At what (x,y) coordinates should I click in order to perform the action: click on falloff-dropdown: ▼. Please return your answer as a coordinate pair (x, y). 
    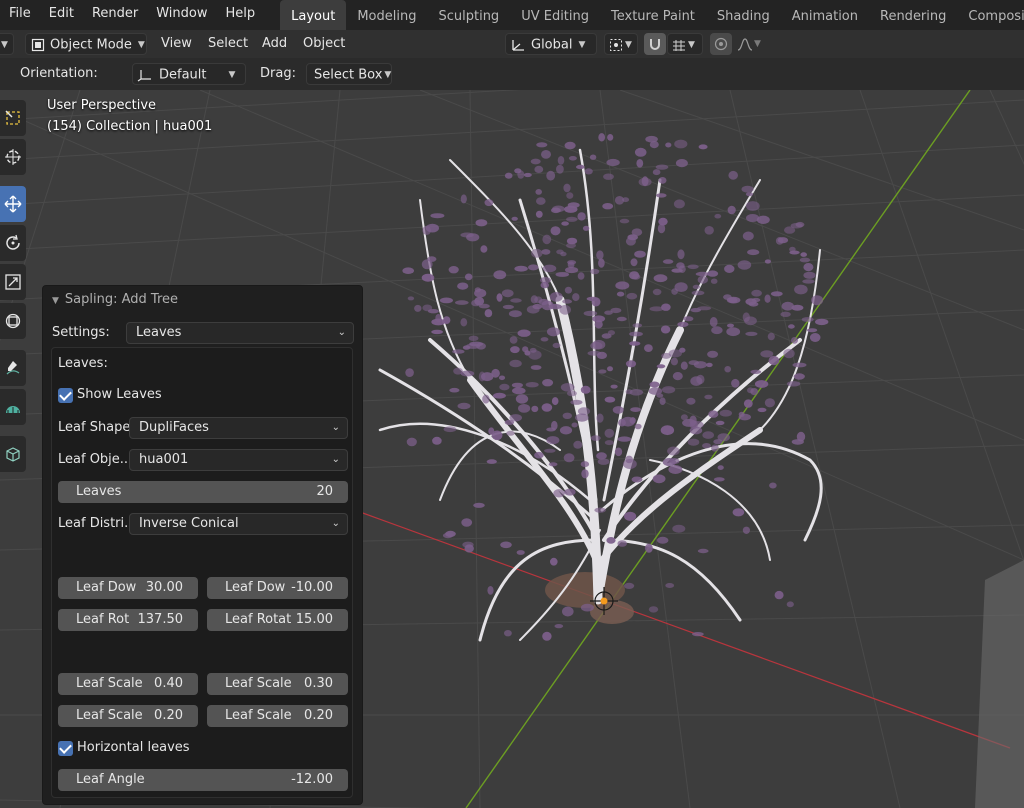
    Looking at the image, I should click on (751, 44).